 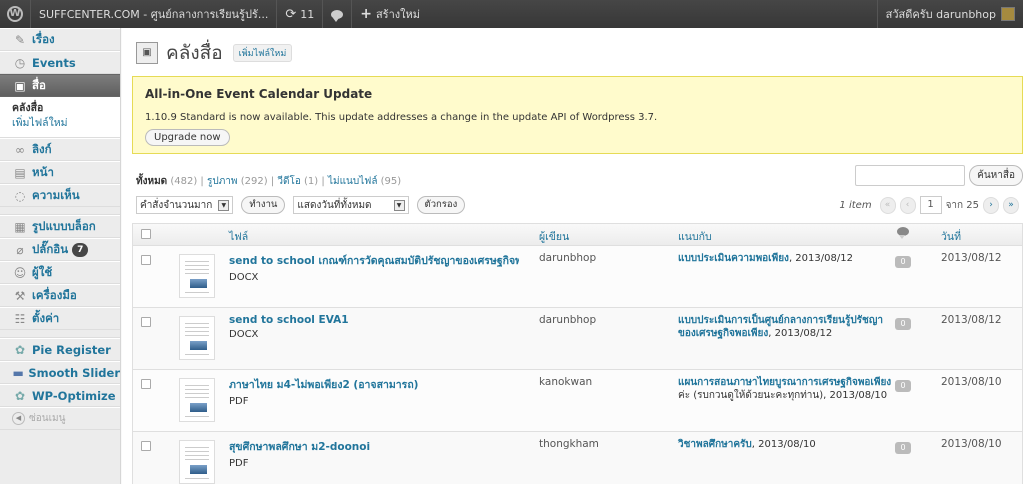 What do you see at coordinates (337, 14) in the screenshot?
I see `comments-link` at bounding box center [337, 14].